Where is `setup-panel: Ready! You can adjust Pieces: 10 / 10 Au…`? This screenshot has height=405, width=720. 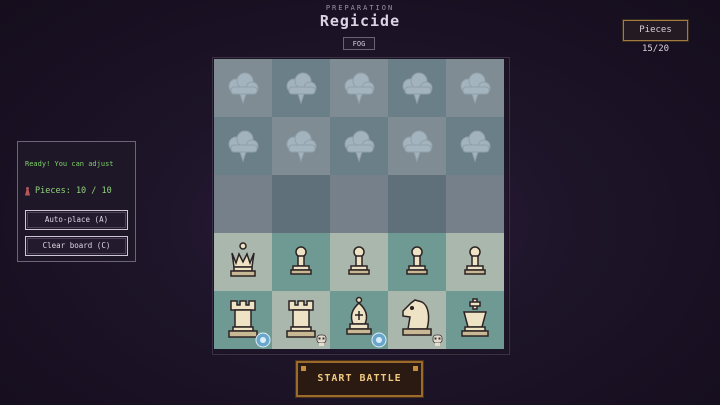
setup-panel: Ready! You can adjust Pieces: 10 / 10 Au… is located at coordinates (76, 201).